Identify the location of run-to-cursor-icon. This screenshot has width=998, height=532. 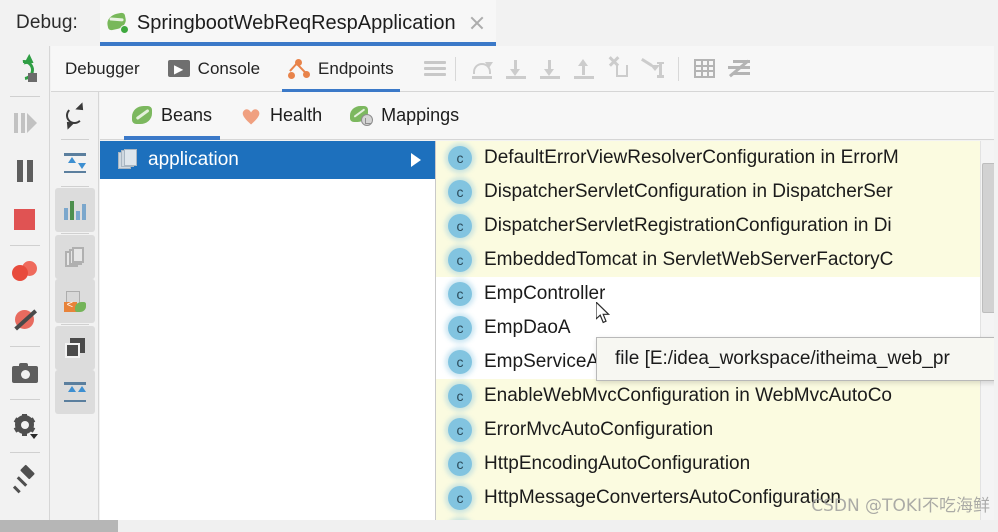
(652, 68).